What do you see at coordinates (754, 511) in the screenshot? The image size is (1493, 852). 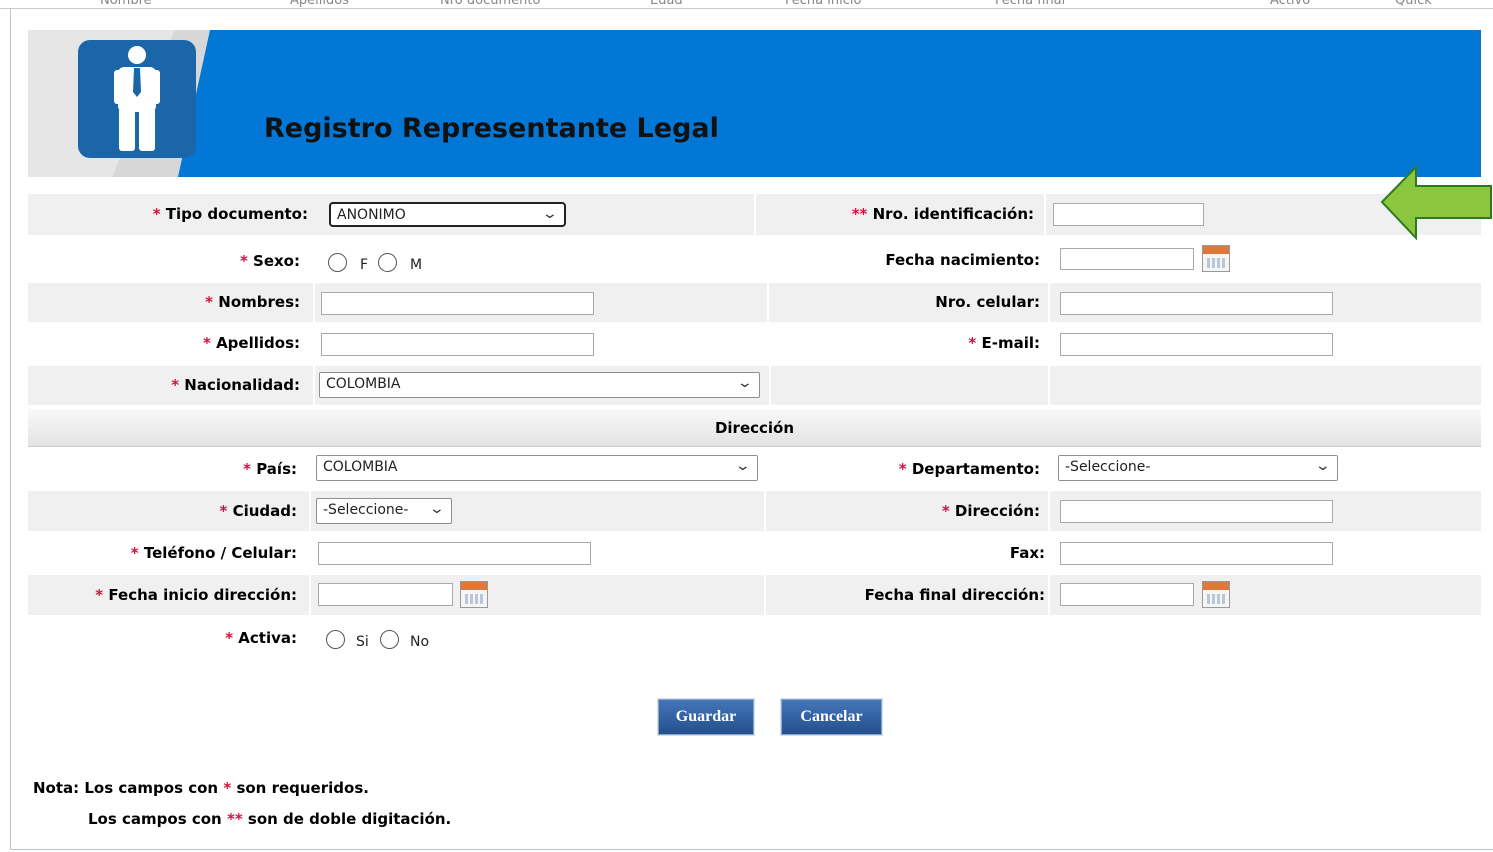 I see `row-ciudad: * Ciudad: -Seleccione- ⌄ * Dirección:` at bounding box center [754, 511].